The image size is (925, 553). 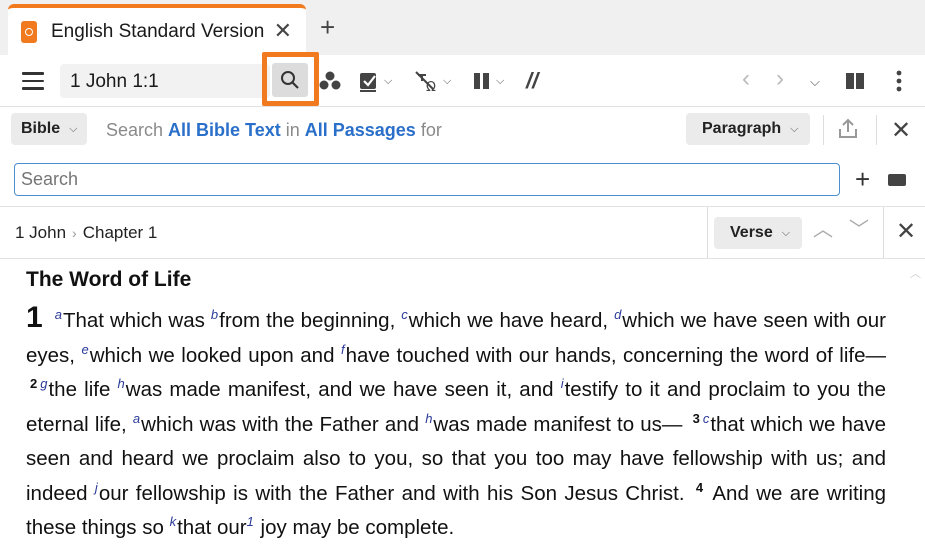 What do you see at coordinates (354, 527) in the screenshot?
I see `verse-text: joy may be complete.` at bounding box center [354, 527].